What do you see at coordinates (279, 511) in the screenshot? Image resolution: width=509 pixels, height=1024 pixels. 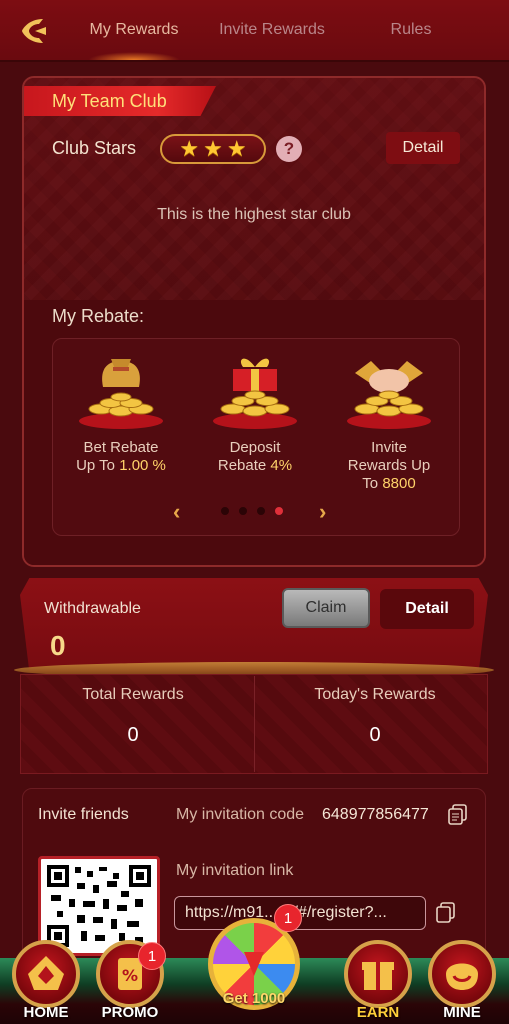 I see `carousel-dot-active` at bounding box center [279, 511].